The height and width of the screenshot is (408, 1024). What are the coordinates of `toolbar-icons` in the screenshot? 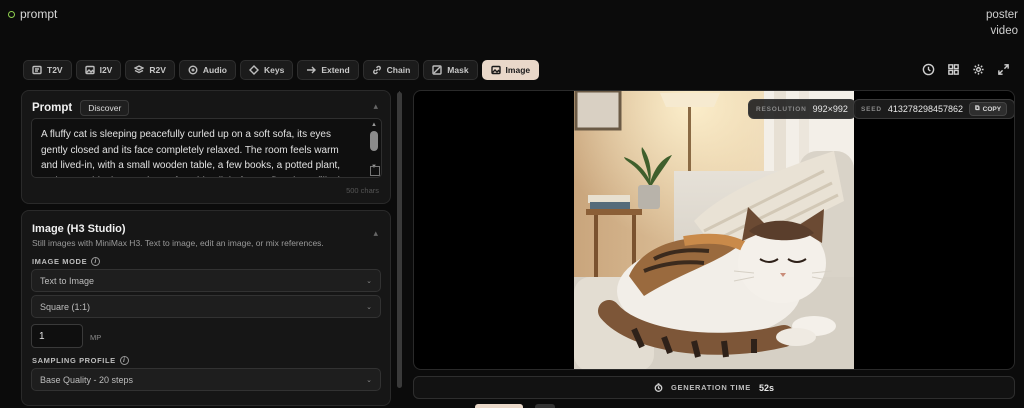 It's located at (966, 69).